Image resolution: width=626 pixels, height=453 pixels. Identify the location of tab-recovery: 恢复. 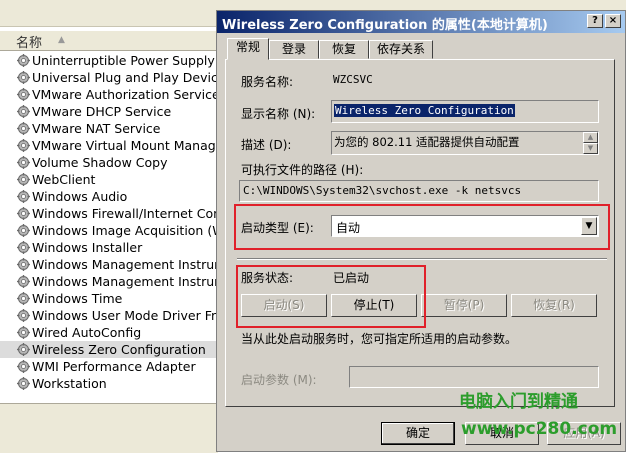
(344, 49).